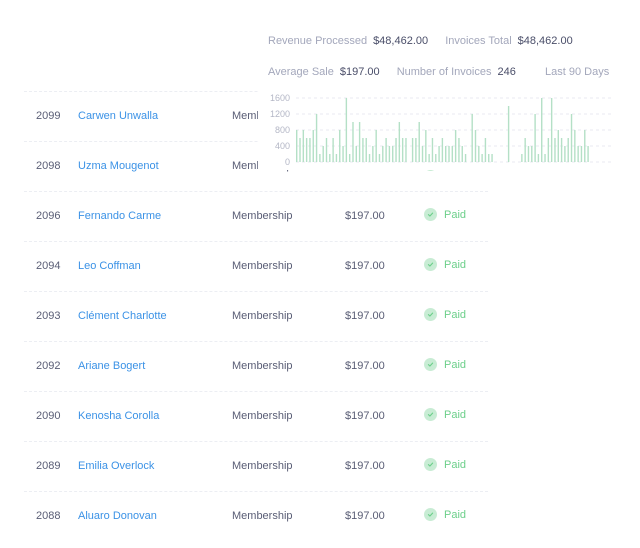 This screenshot has height=548, width=640. What do you see at coordinates (119, 216) in the screenshot?
I see `customer-name-link: Fernando Carme` at bounding box center [119, 216].